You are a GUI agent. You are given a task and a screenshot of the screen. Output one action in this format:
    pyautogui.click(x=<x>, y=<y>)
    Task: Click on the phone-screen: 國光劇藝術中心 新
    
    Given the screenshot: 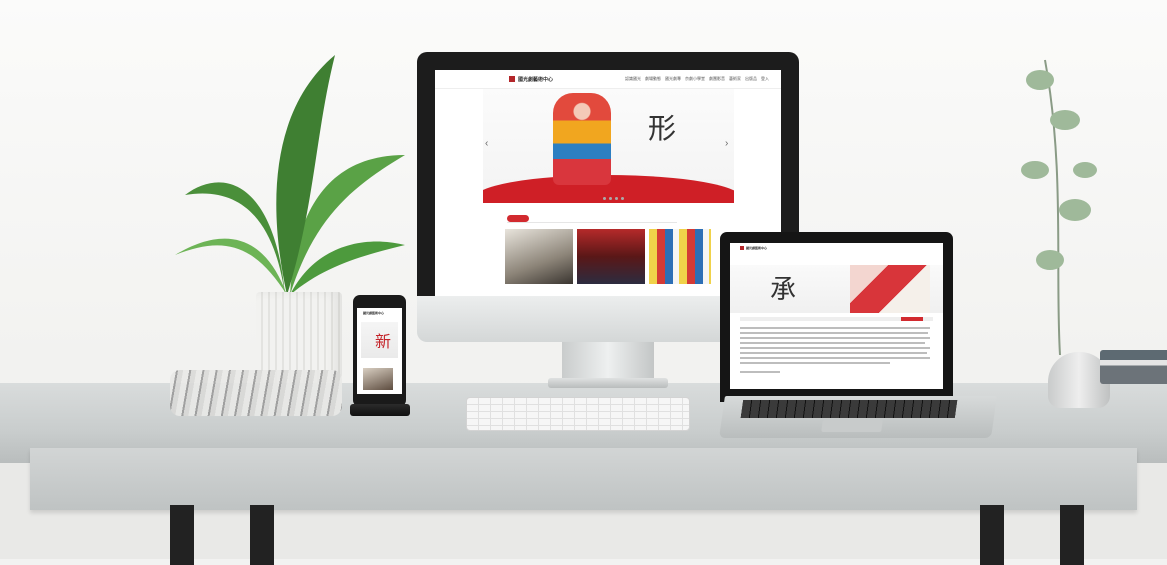 What is the action you would take?
    pyautogui.click(x=379, y=351)
    